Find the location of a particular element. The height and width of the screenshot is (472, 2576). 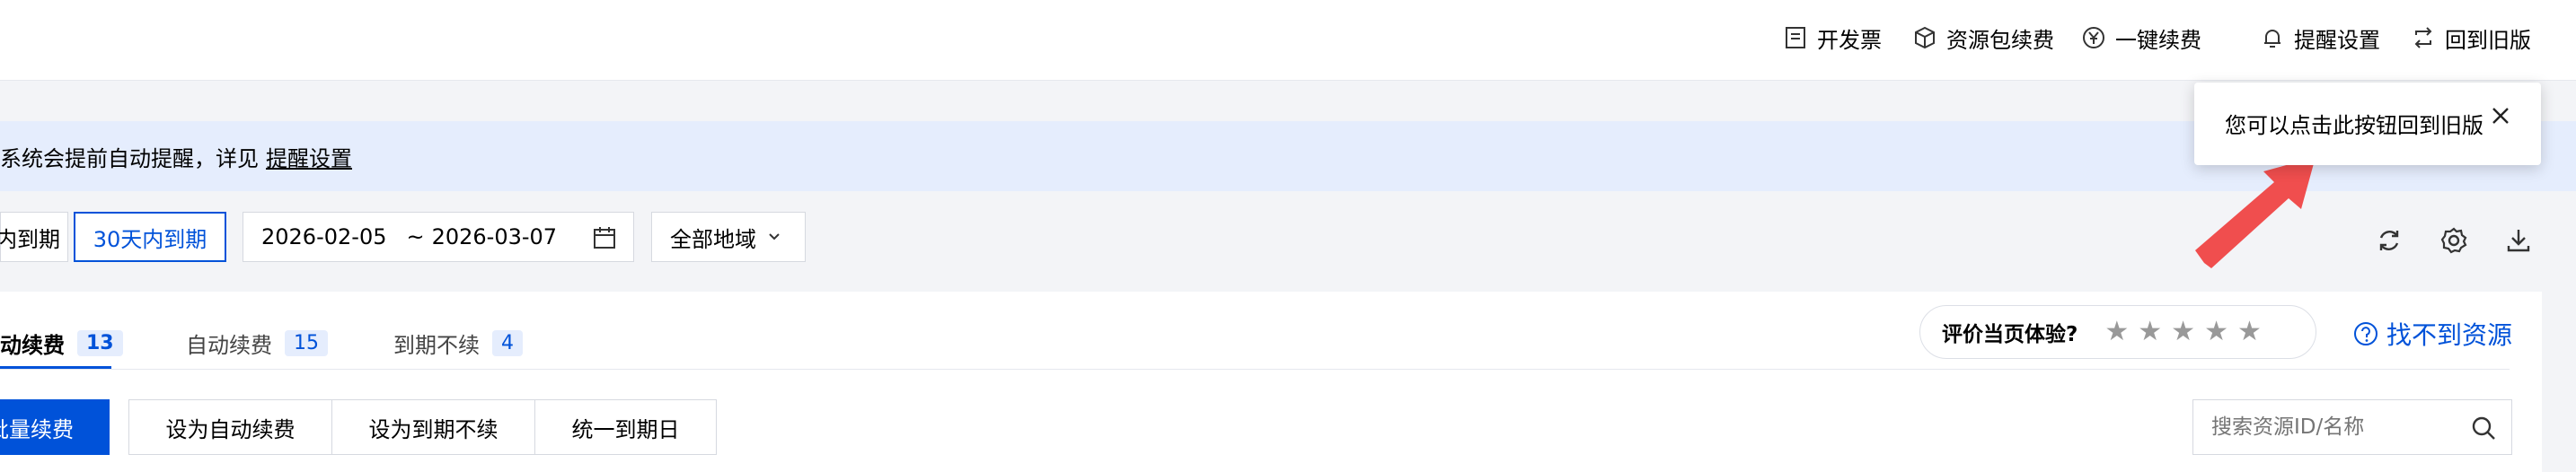

issue-invoice-link: 开发票 is located at coordinates (1832, 38).